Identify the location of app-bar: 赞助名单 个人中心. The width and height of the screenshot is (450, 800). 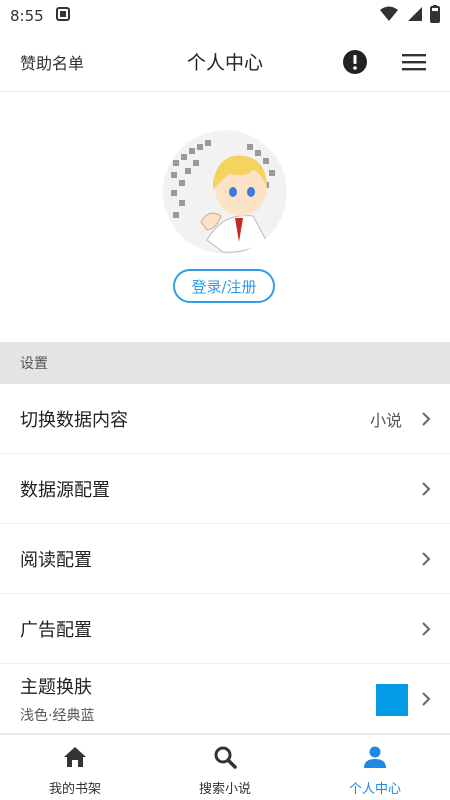
(225, 62).